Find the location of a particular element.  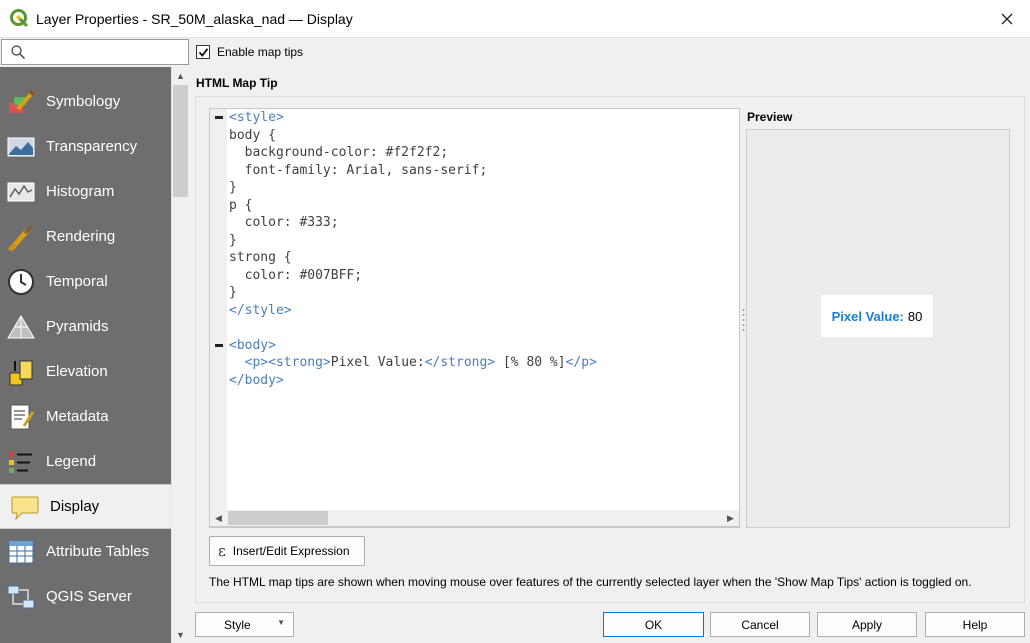

sidebar-item-label: Rendering is located at coordinates (81, 236).